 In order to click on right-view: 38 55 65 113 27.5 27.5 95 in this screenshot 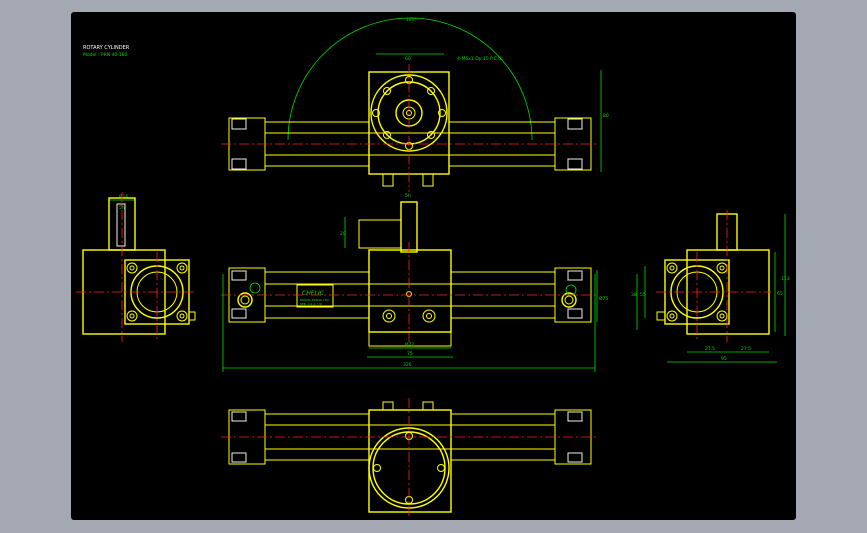, I will do `click(710, 286)`.